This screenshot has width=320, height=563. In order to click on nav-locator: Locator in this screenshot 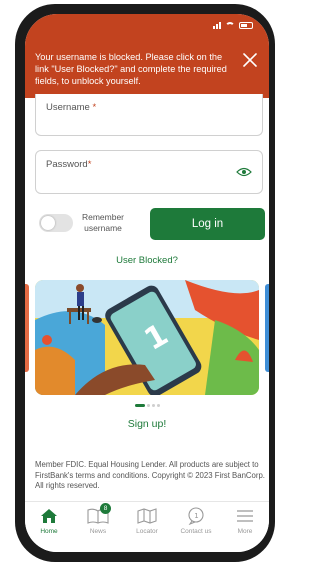, I will do `click(147, 521)`.